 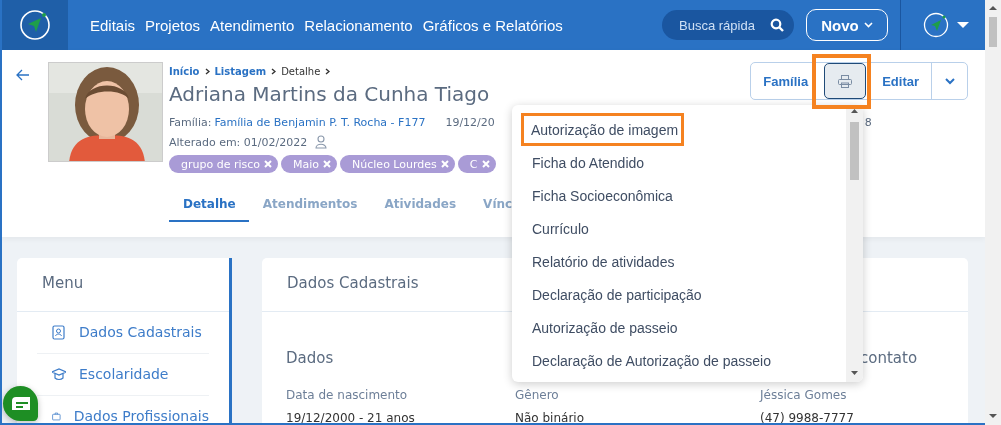 What do you see at coordinates (550, 417) in the screenshot?
I see `field-value: Não binário` at bounding box center [550, 417].